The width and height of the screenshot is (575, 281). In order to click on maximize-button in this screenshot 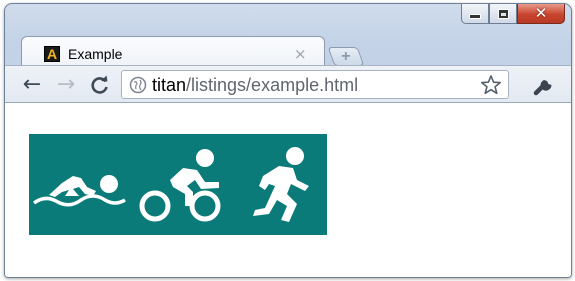, I will do `click(503, 14)`.